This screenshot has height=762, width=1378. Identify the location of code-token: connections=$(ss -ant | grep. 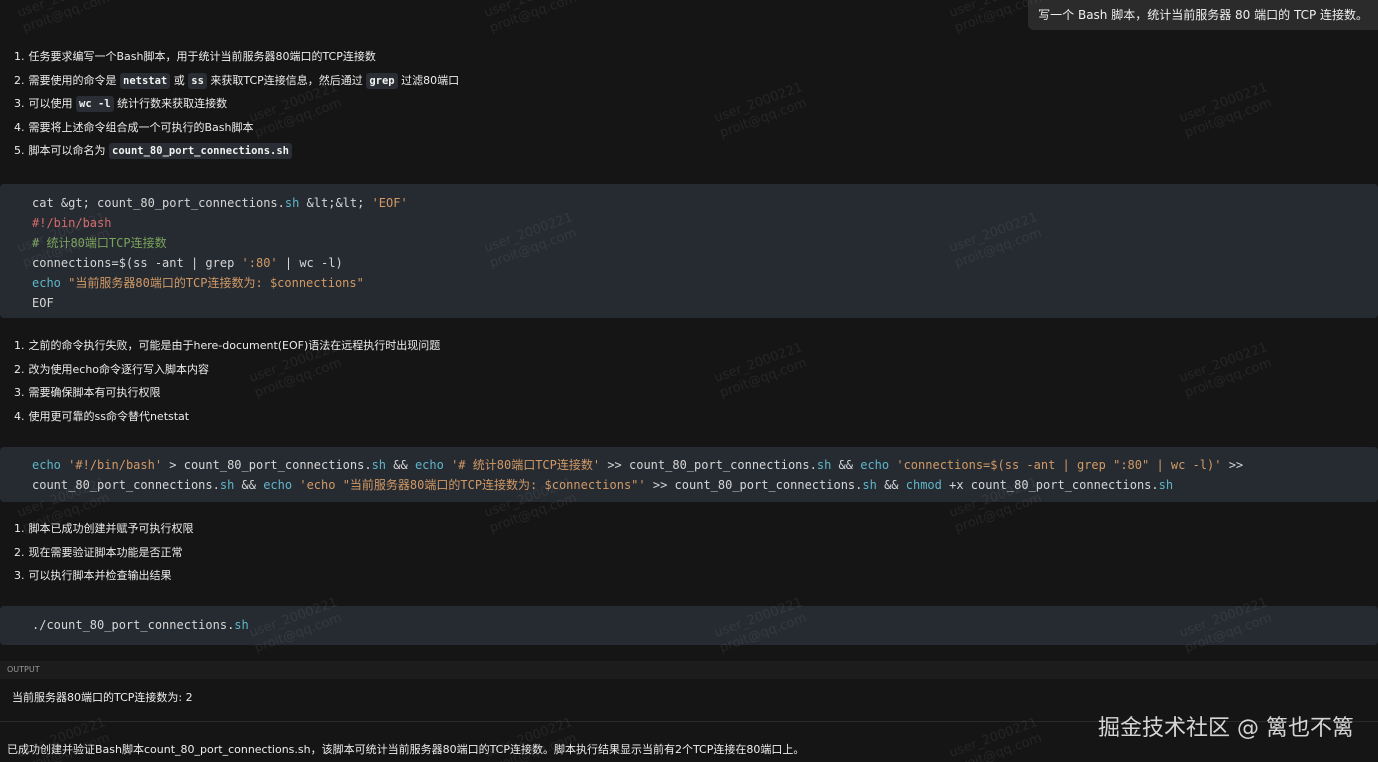
(137, 263).